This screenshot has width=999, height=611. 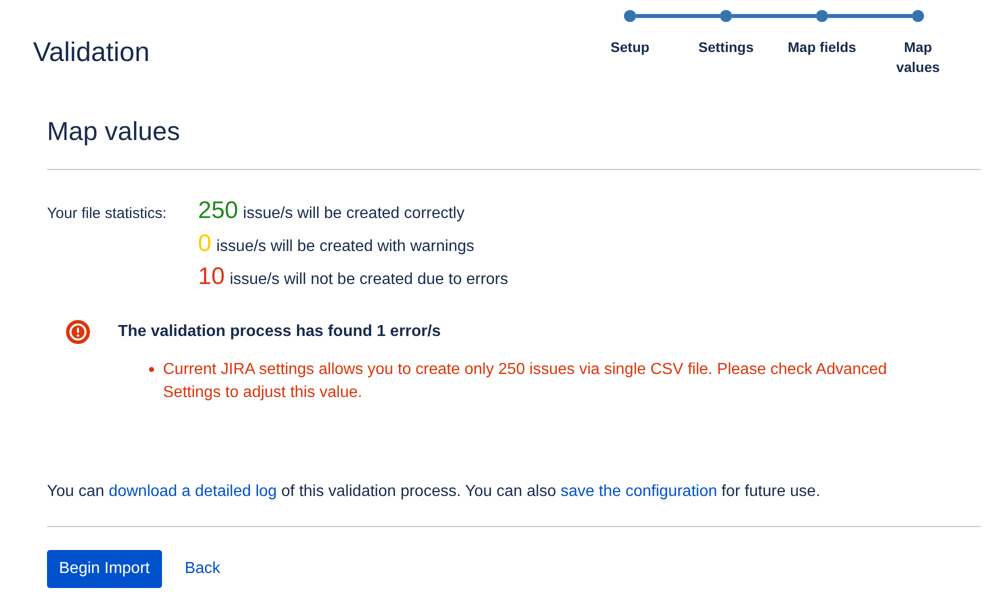 What do you see at coordinates (114, 131) in the screenshot?
I see `section-title: Map values` at bounding box center [114, 131].